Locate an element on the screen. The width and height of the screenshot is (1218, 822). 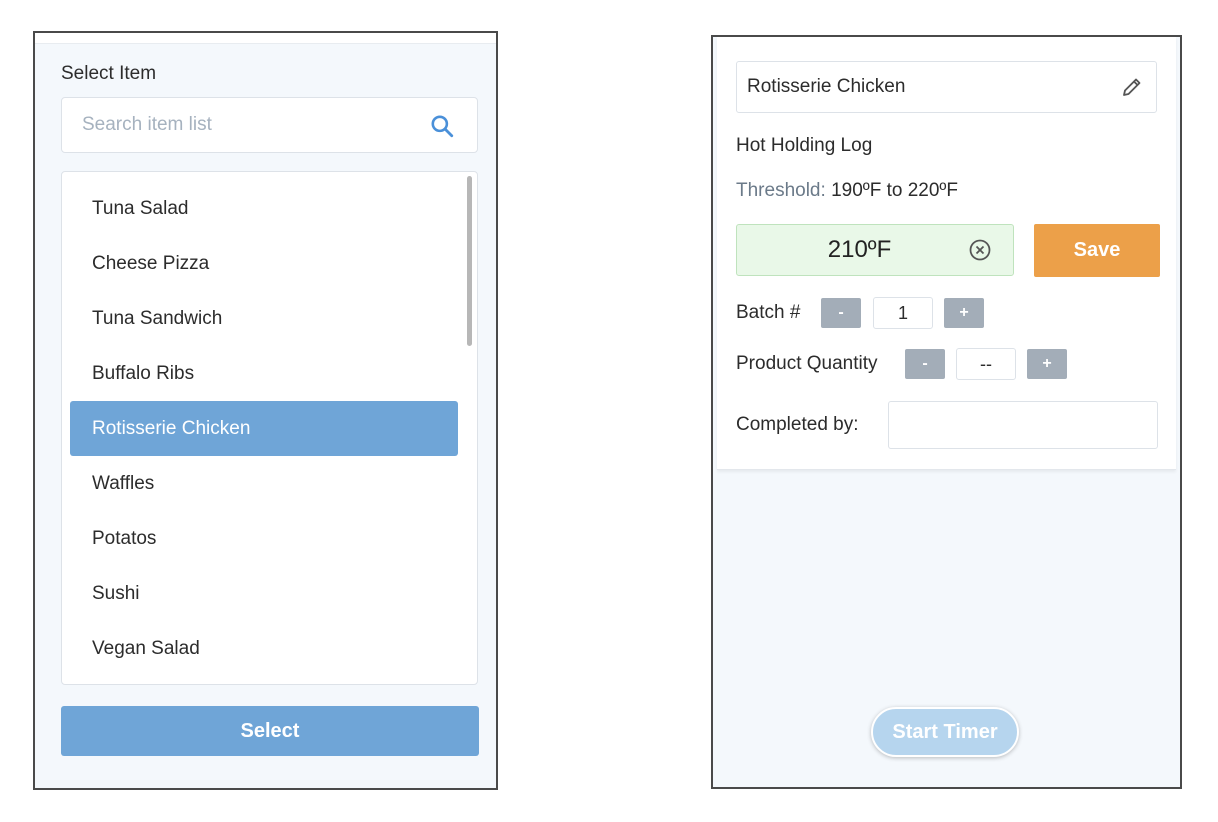
save-button: Save is located at coordinates (1097, 250).